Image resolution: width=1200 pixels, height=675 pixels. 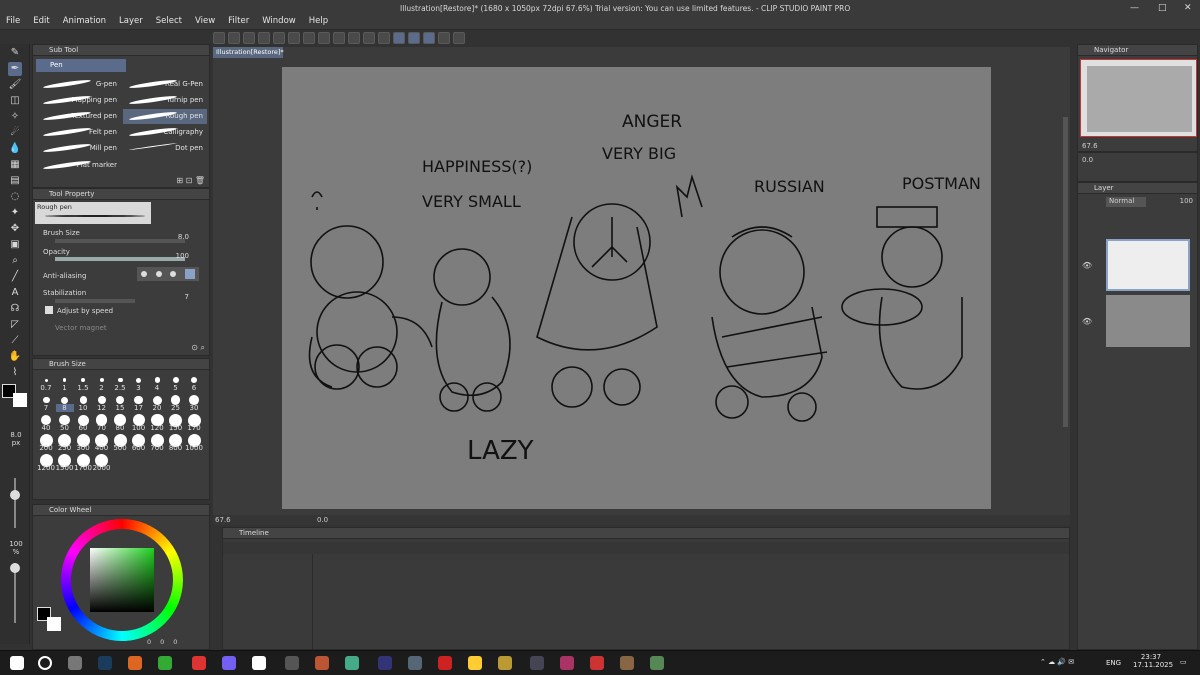 What do you see at coordinates (223, 520) in the screenshot?
I see `status-zoom: 67.6` at bounding box center [223, 520].